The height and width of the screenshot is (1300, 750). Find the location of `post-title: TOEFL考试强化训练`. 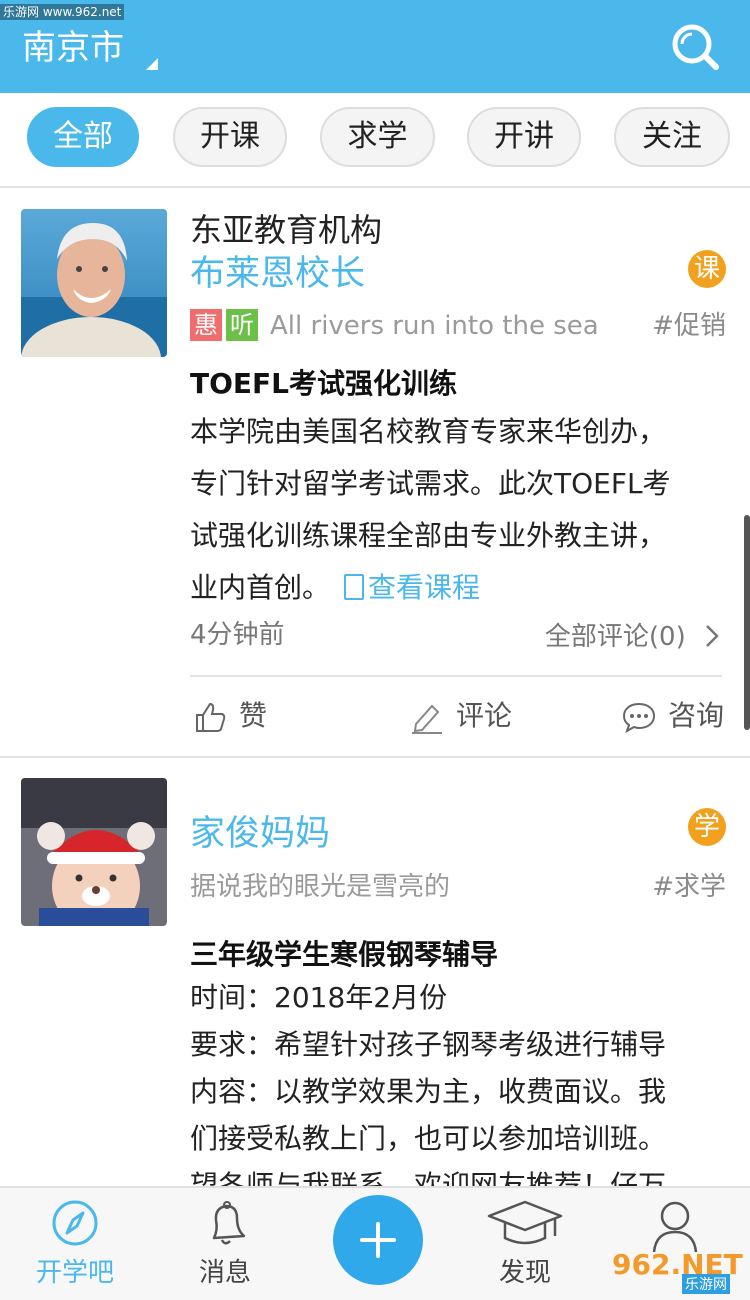

post-title: TOEFL考试强化训练 is located at coordinates (323, 384).